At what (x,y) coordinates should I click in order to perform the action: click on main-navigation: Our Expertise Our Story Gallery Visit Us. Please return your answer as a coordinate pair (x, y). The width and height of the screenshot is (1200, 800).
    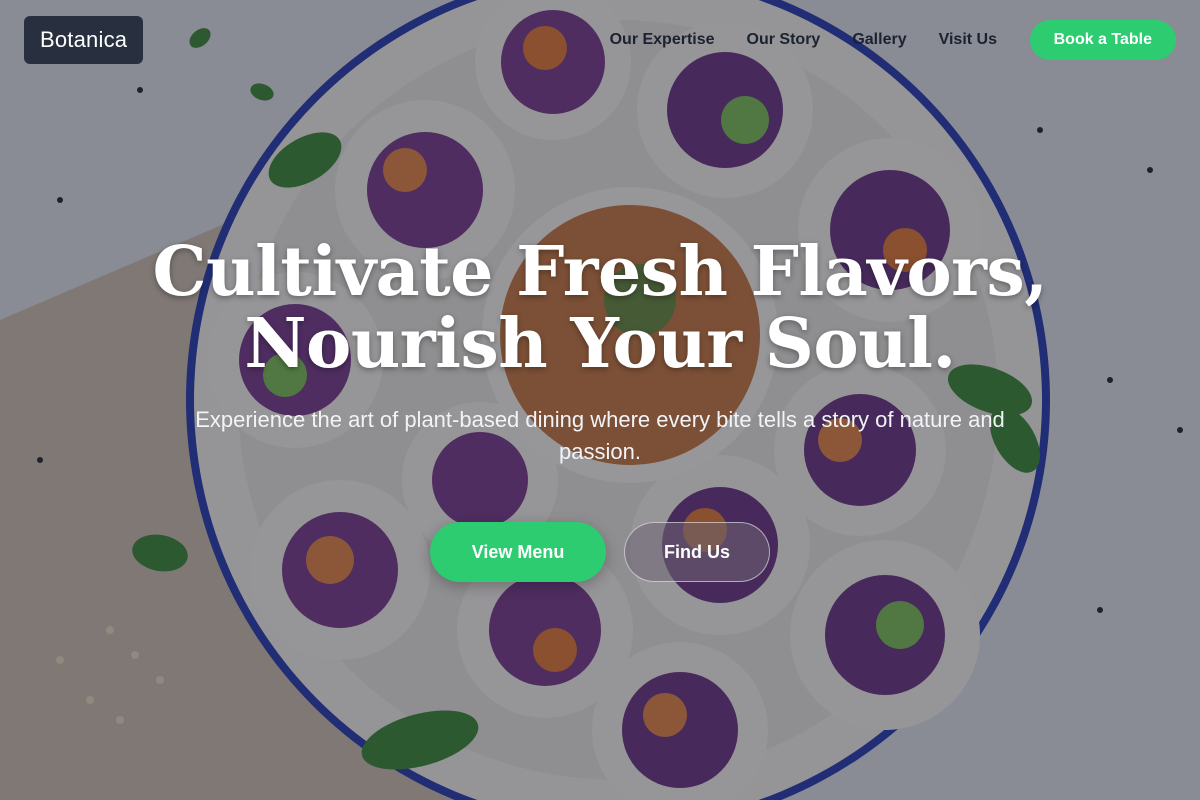
    Looking at the image, I should click on (803, 40).